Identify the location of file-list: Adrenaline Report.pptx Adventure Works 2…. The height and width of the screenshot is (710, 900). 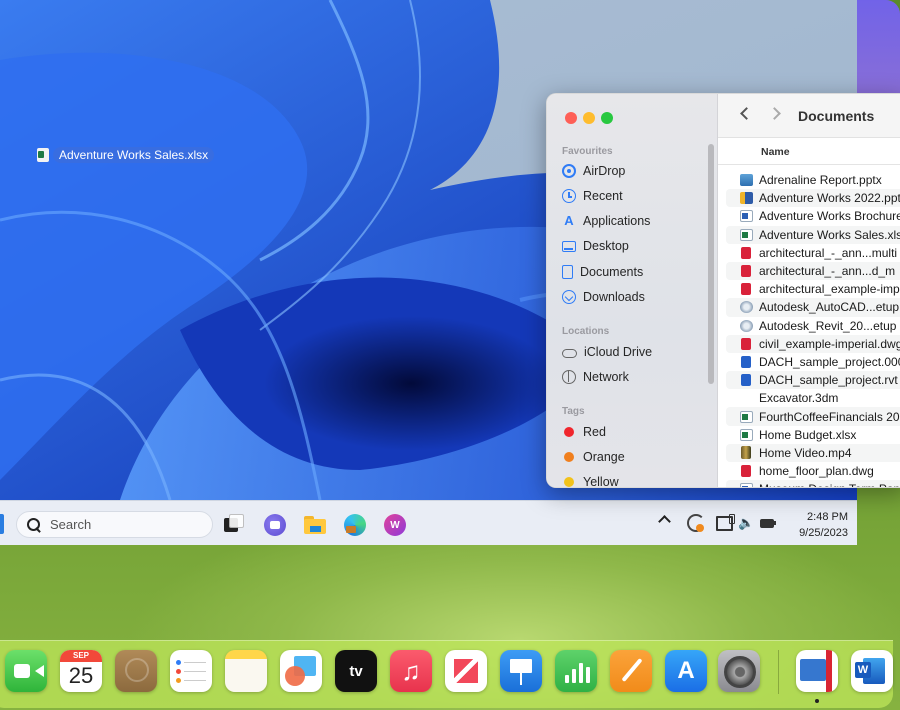
(813, 329).